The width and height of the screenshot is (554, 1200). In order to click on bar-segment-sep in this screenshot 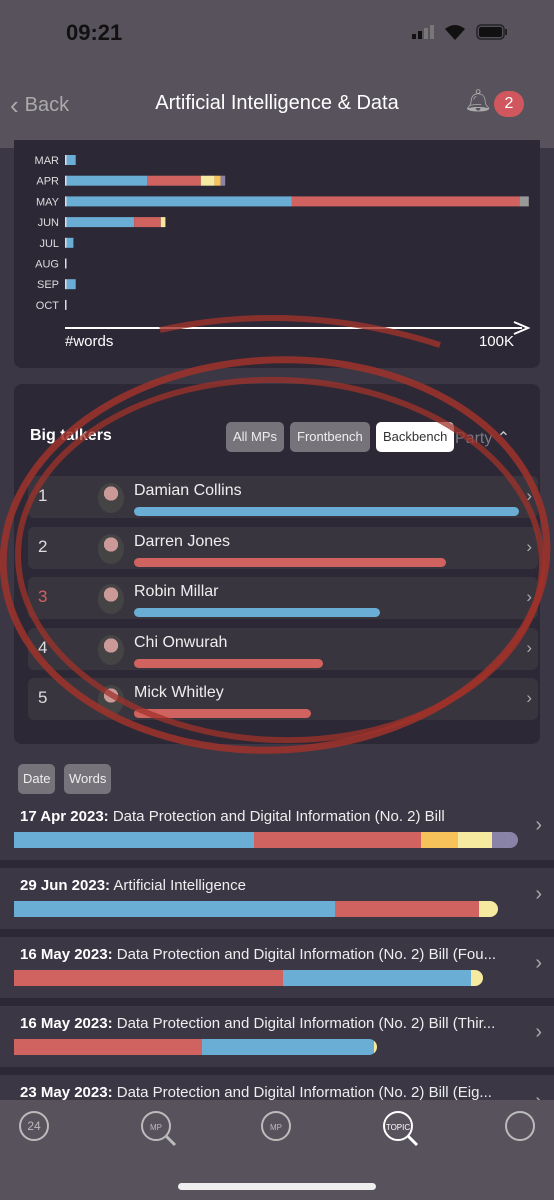, I will do `click(71, 284)`.